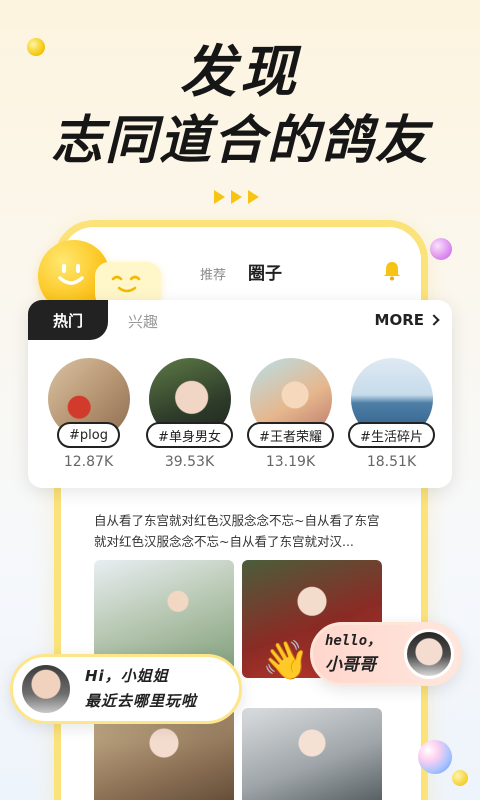  Describe the element at coordinates (460, 778) in the screenshot. I see `small-yellow-bubble-decoration` at that location.